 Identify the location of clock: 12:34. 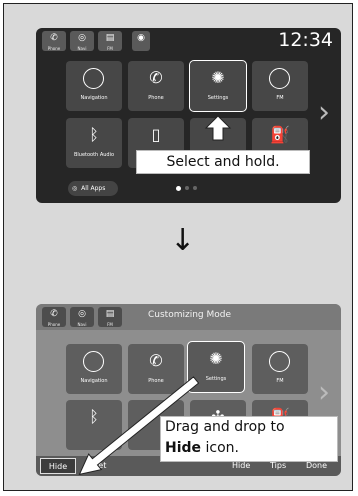
(305, 40).